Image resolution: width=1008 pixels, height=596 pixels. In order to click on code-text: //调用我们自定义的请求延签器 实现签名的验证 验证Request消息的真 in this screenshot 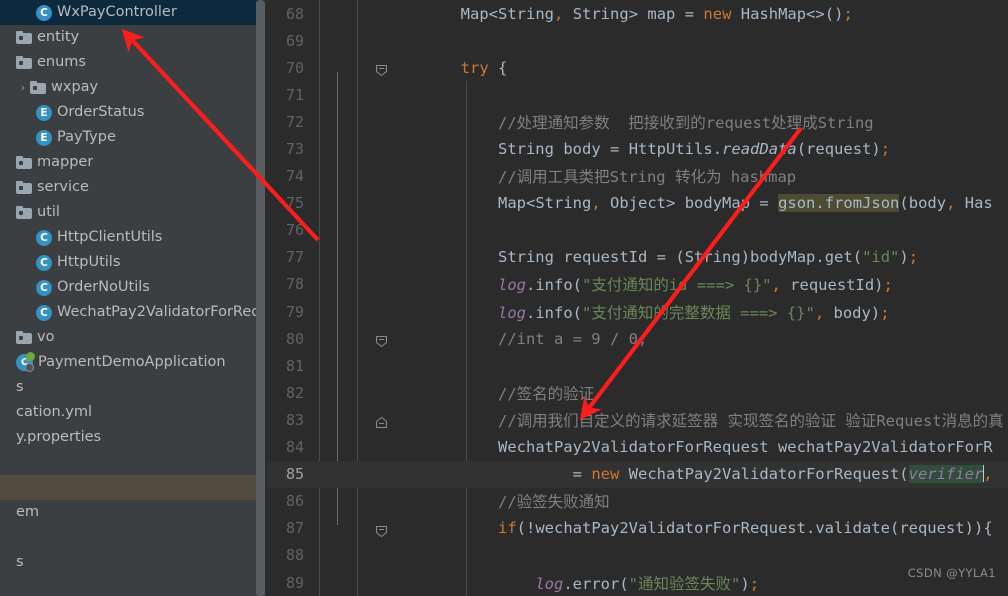, I will do `click(697, 420)`.